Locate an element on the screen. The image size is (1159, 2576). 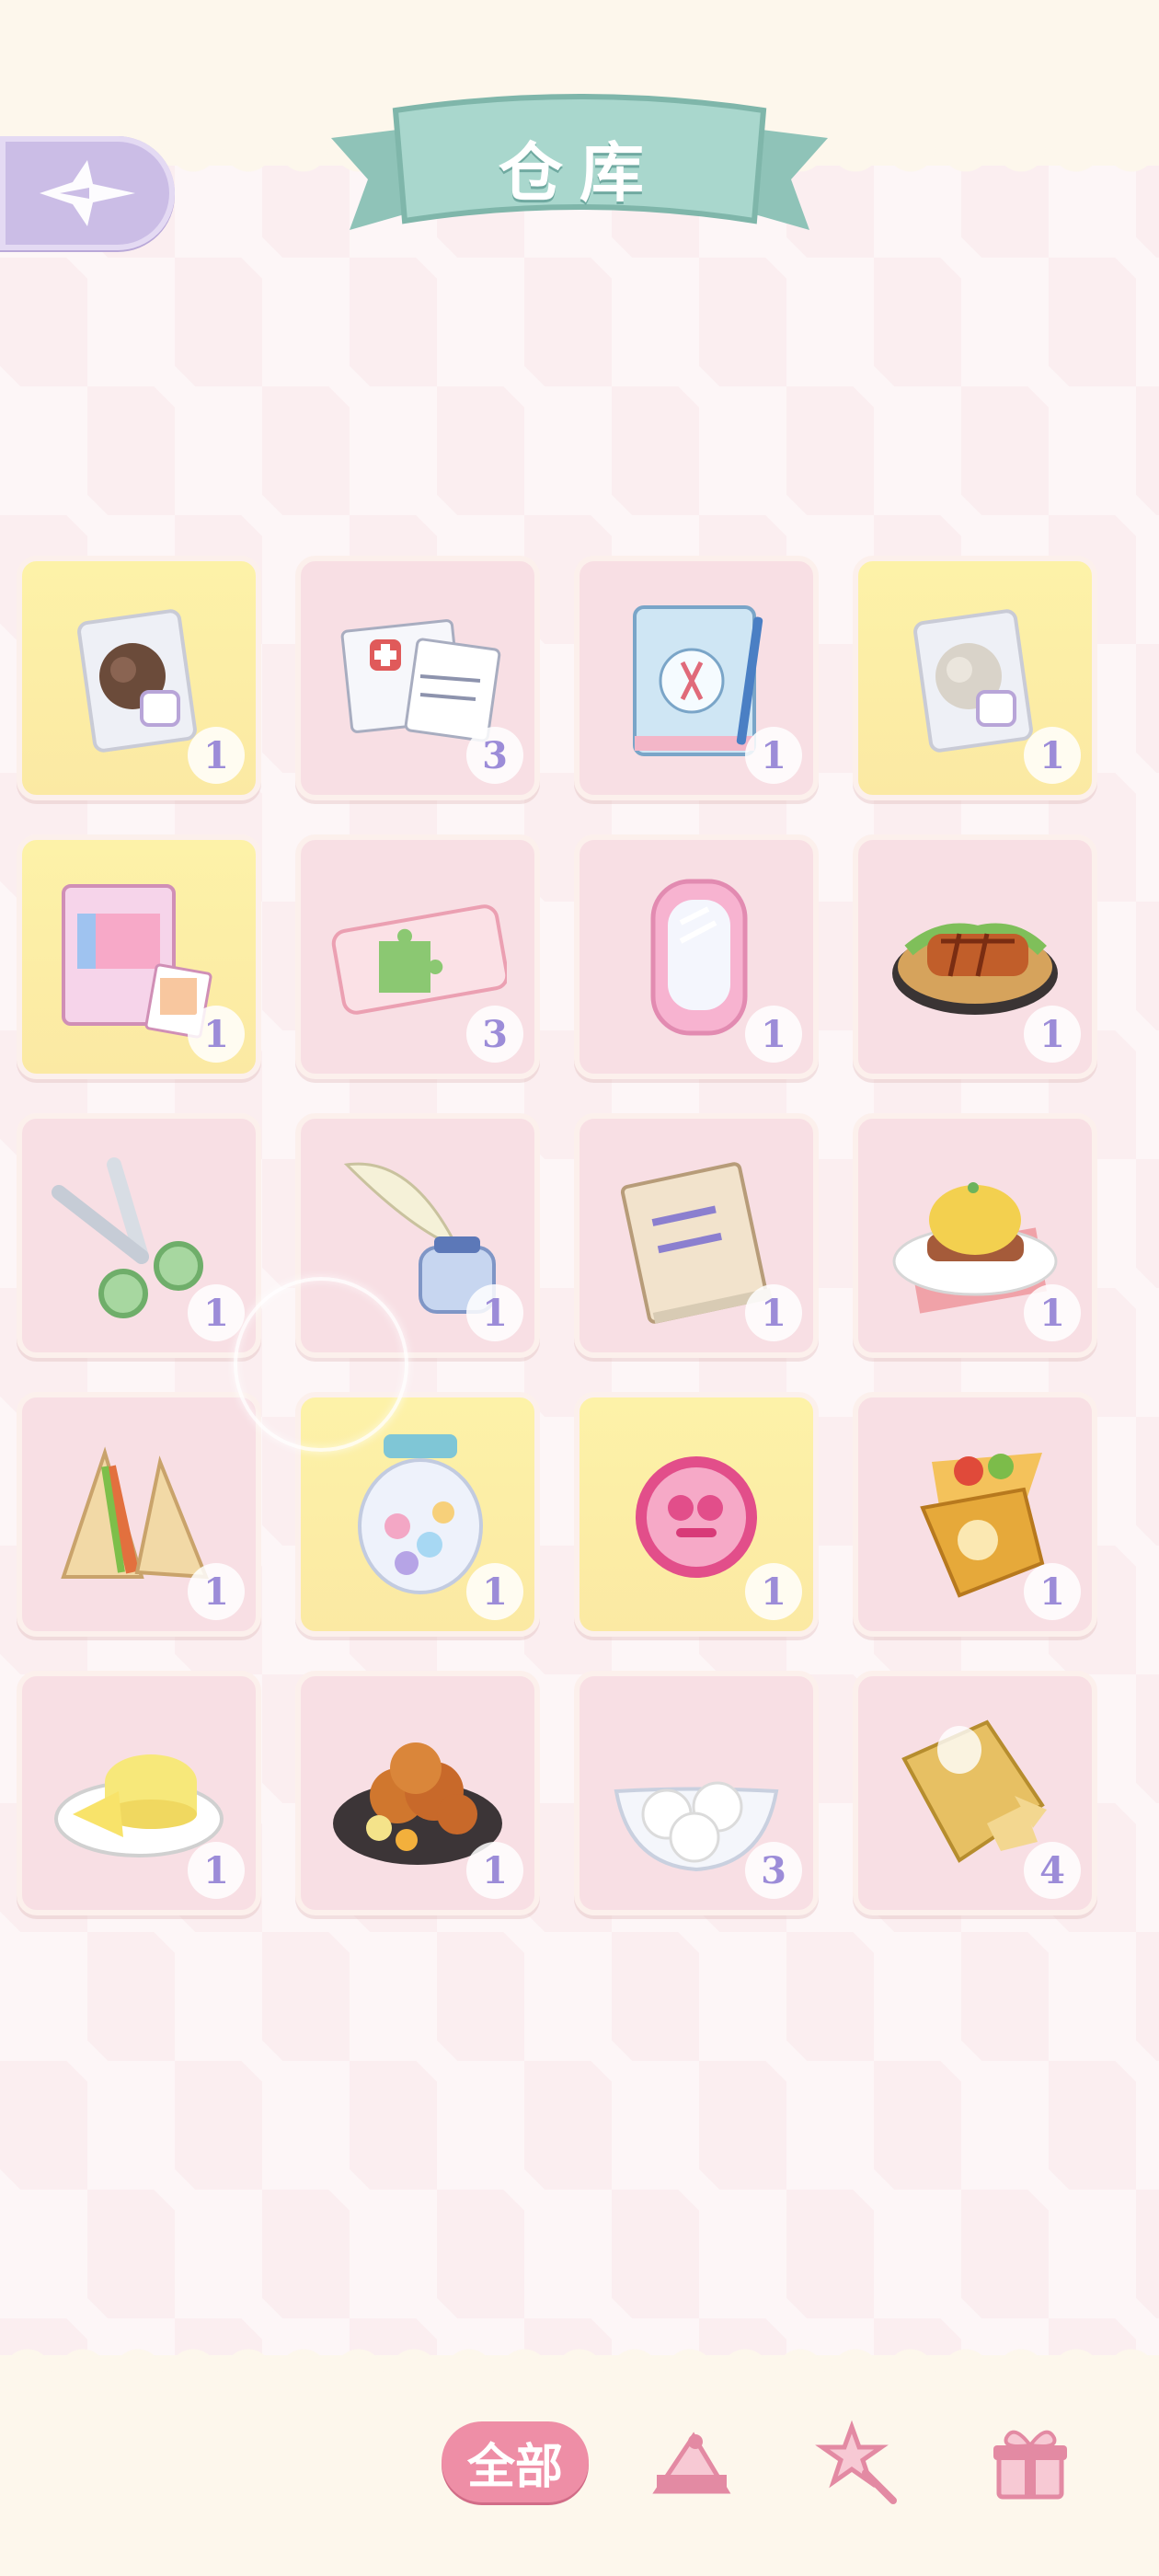
tab-all: 全部 is located at coordinates (515, 2461).